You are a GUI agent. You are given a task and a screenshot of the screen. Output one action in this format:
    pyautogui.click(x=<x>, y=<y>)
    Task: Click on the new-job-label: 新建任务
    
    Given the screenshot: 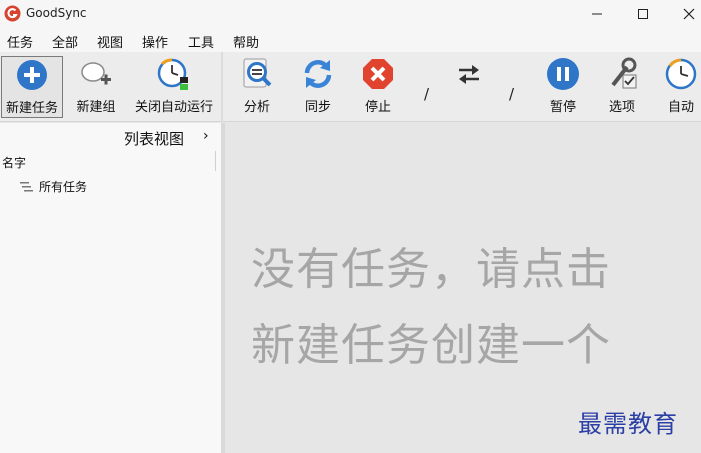 What is the action you would take?
    pyautogui.click(x=31, y=108)
    